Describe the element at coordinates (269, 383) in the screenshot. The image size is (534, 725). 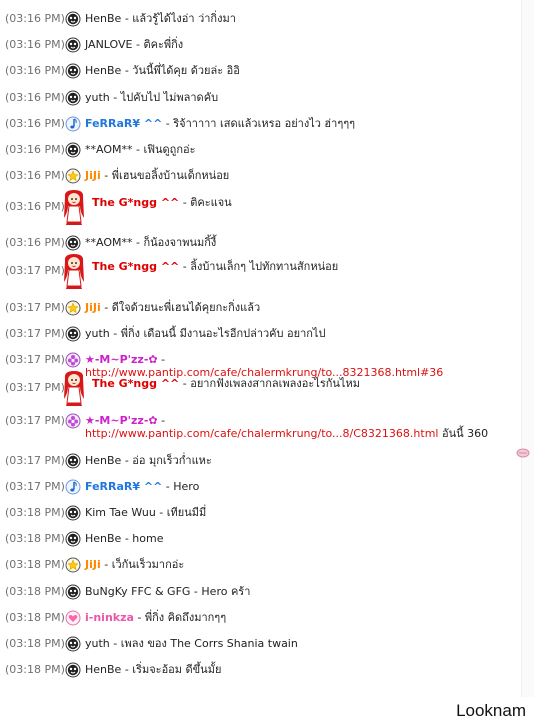
I see `message-text: - อยากฟังเพลงสากลเพลงอะไรกันไหม` at that location.